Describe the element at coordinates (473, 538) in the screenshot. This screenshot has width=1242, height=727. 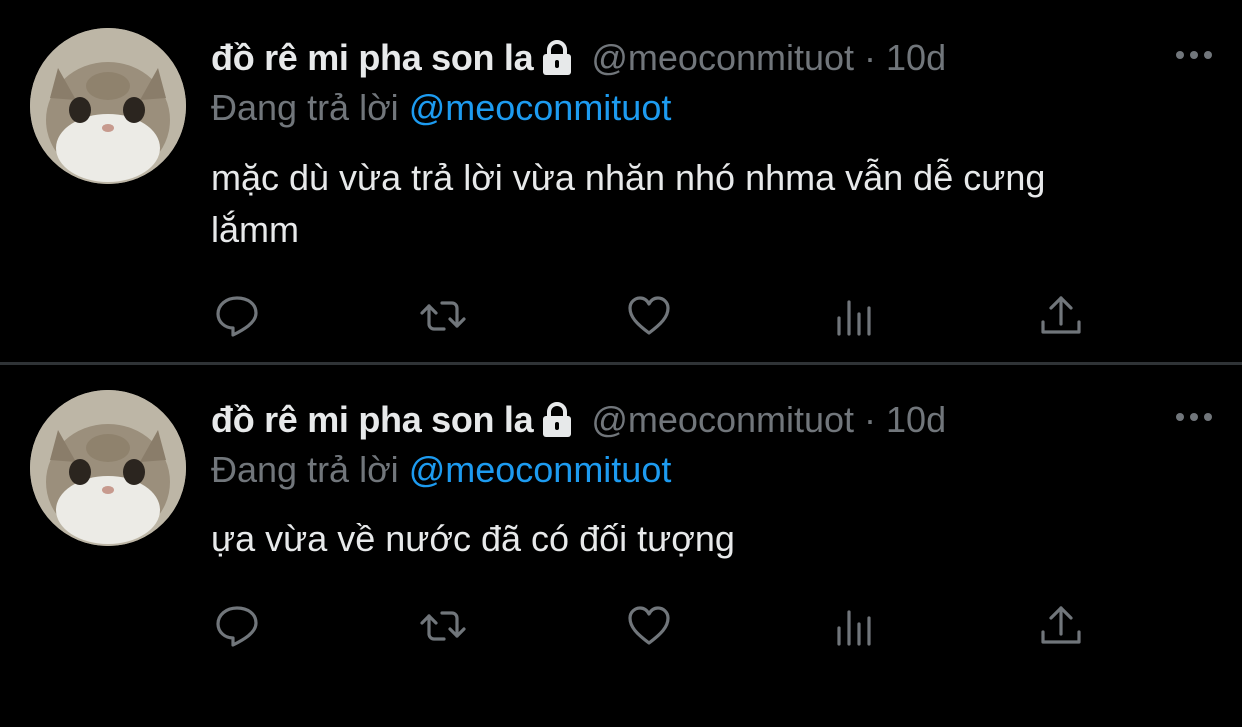
I see `tweet-text: ựa vừa về nước đã có đối tượng` at that location.